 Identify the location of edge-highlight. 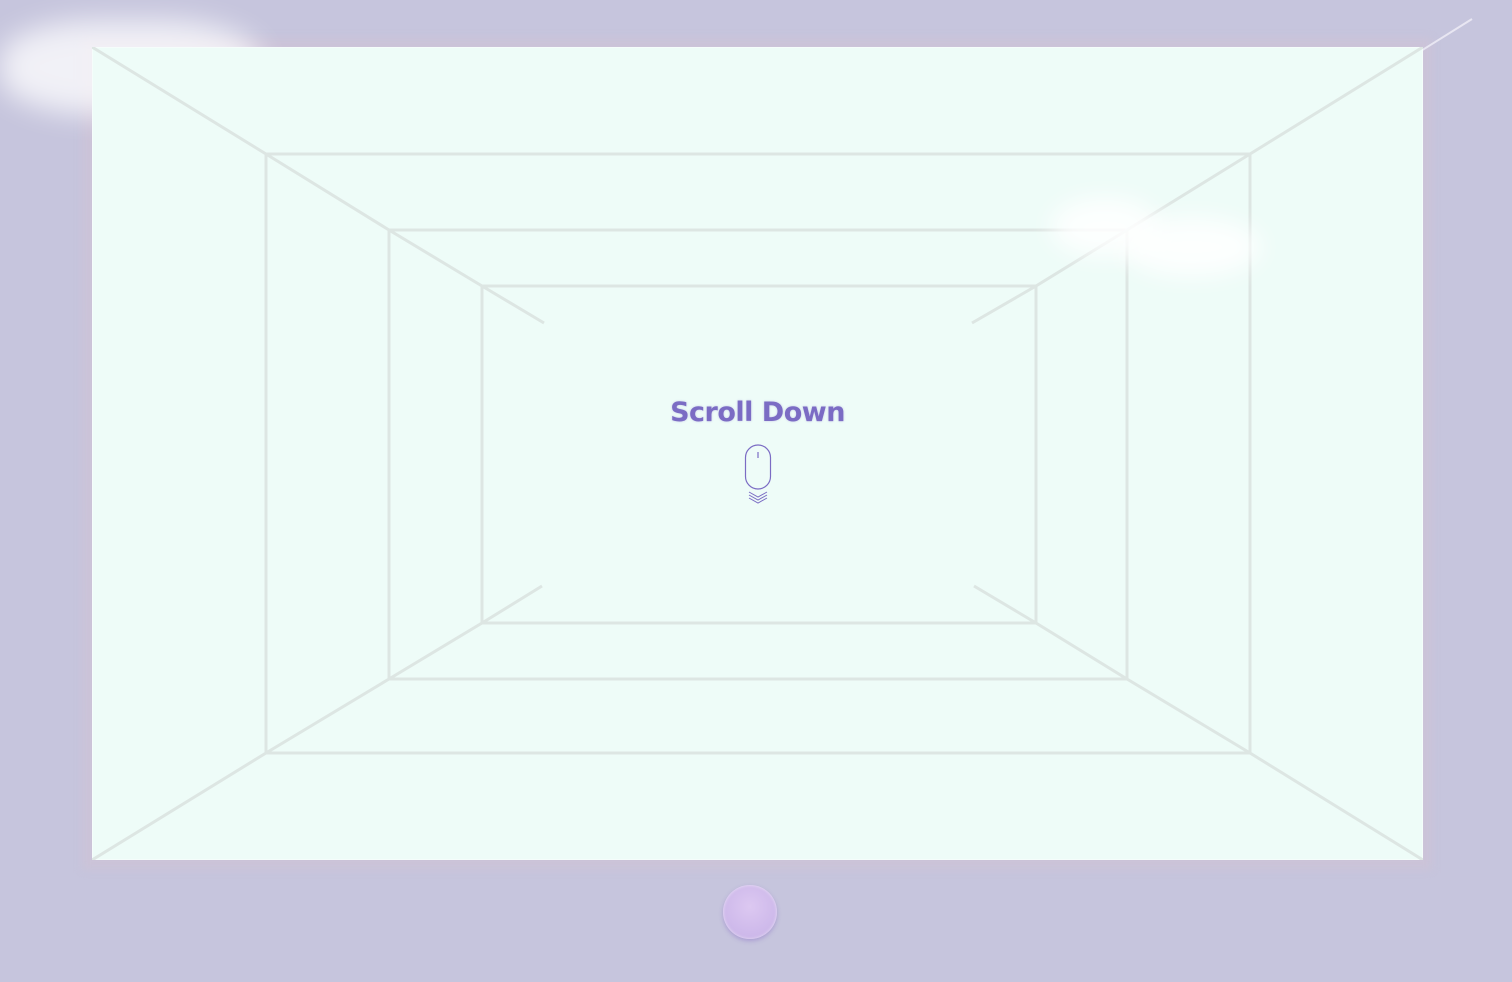
(1446, 35).